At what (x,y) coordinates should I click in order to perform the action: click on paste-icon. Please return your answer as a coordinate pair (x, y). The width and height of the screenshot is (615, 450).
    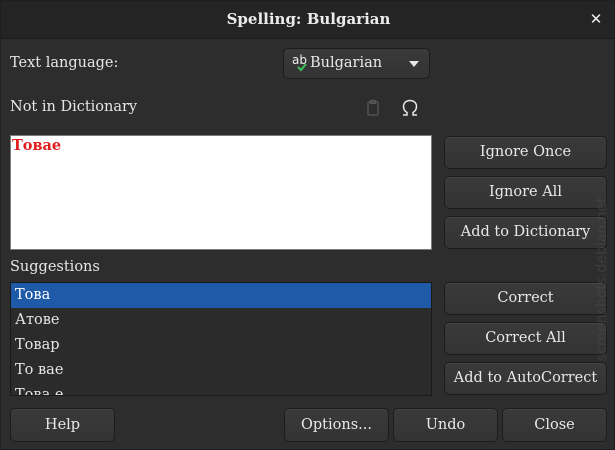
    Looking at the image, I should click on (373, 108).